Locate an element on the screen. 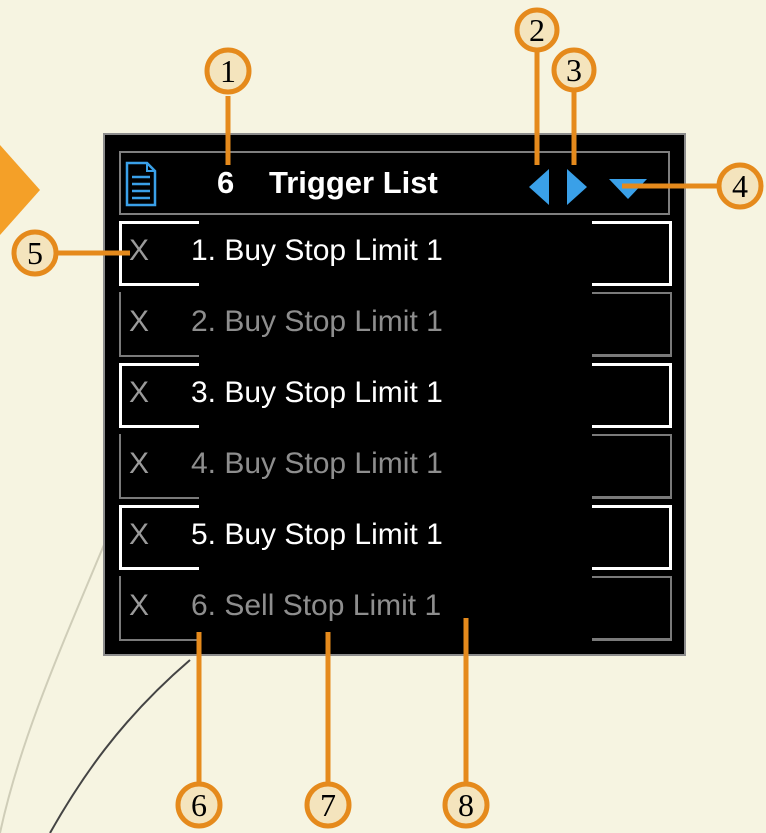 This screenshot has height=833, width=766. trigger-row: X 4. Buy Stop Limit 1 is located at coordinates (395, 466).